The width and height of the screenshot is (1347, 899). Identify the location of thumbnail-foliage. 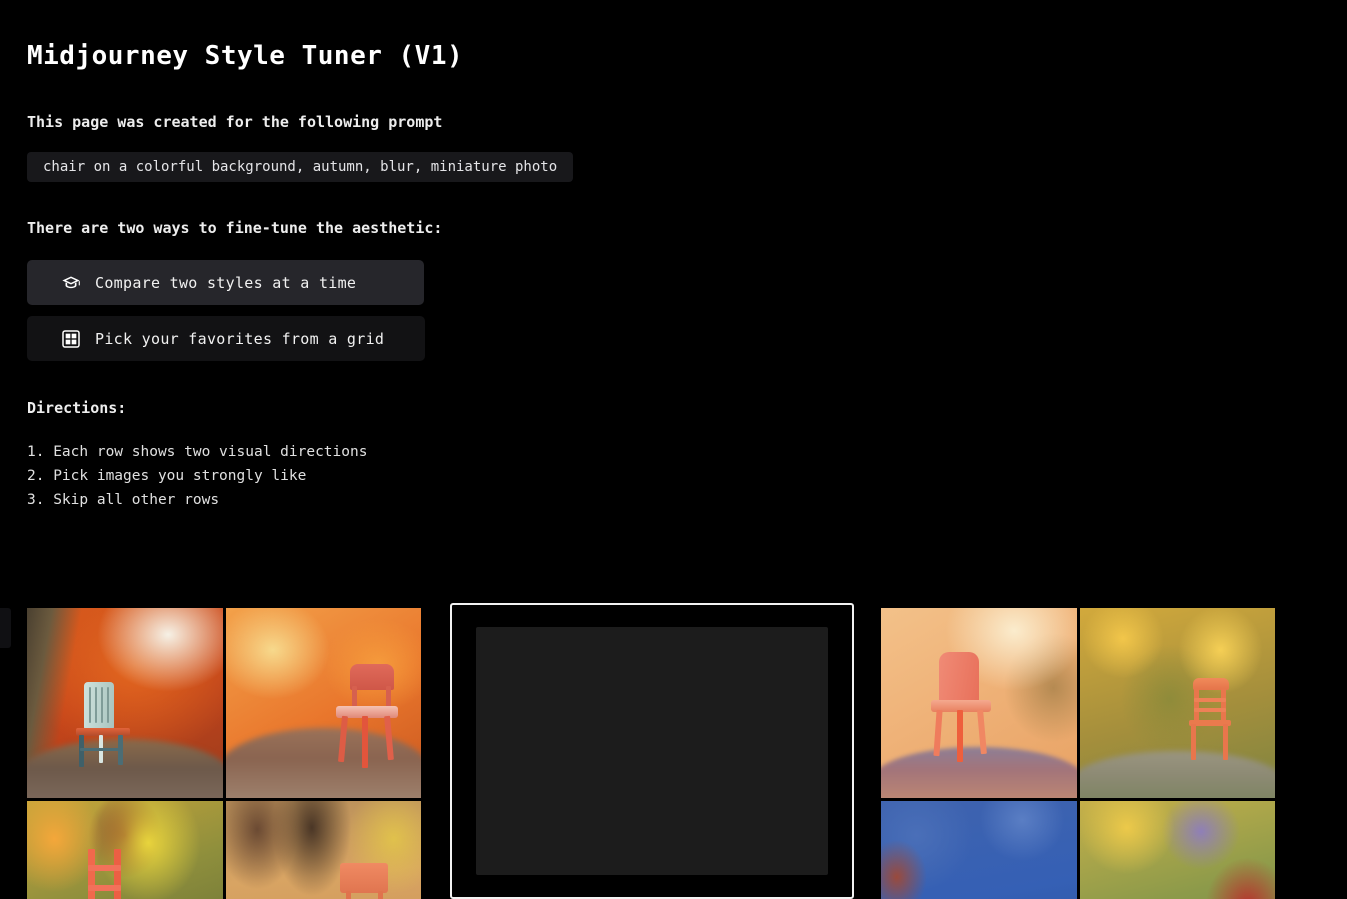
(979, 850).